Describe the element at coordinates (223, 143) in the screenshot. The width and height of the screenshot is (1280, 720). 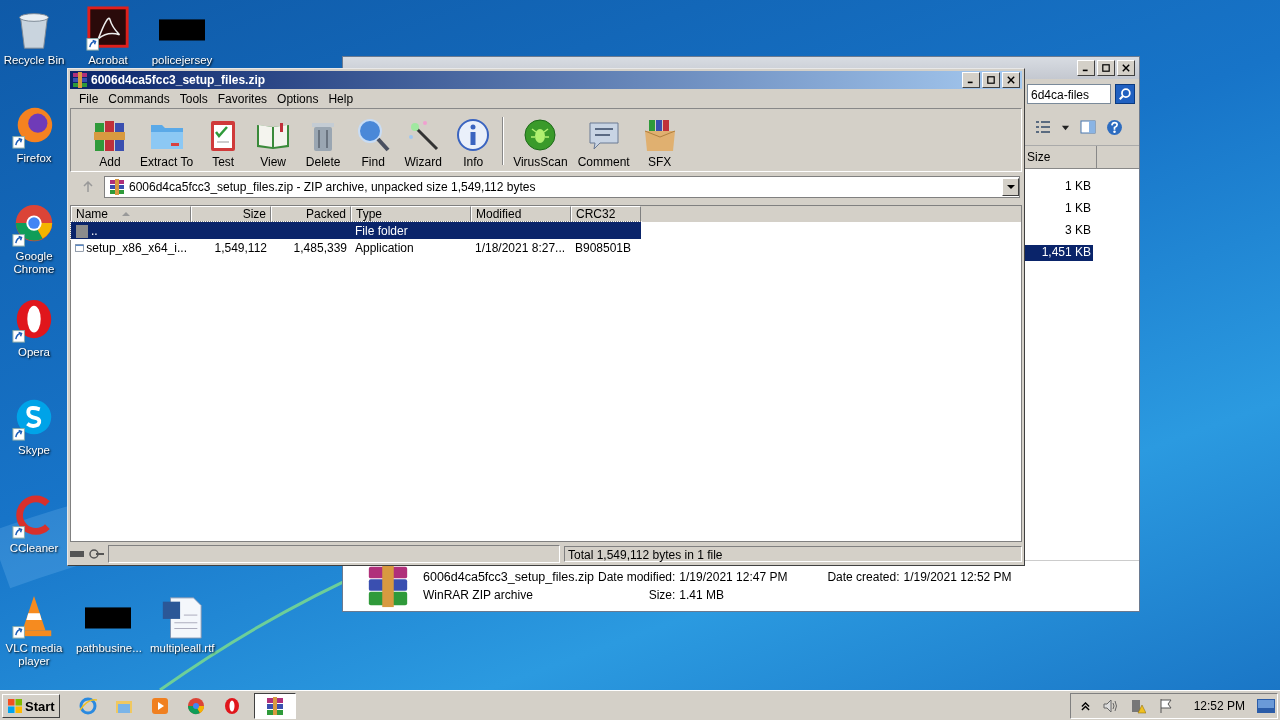
I see `toolbar-button: Test` at that location.